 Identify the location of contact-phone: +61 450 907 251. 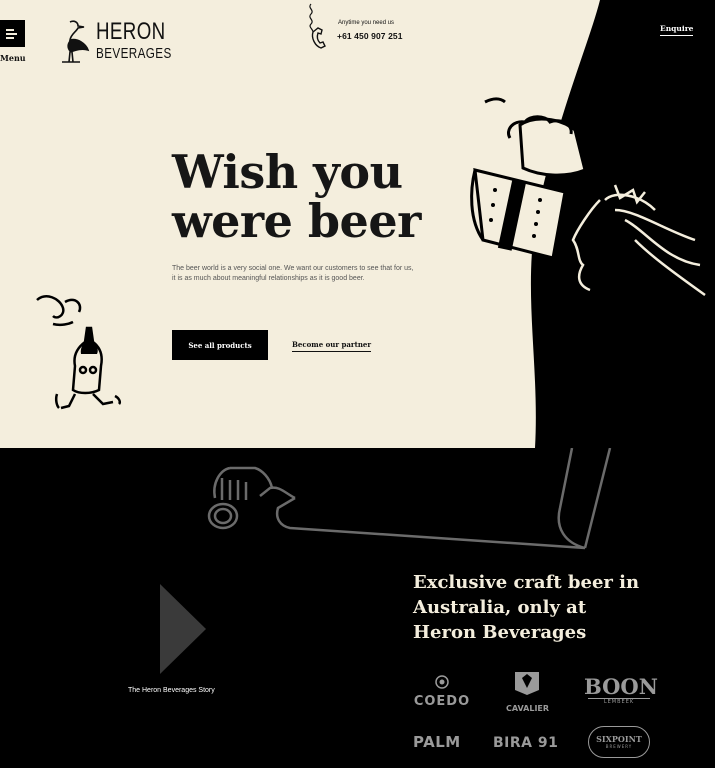
(370, 36).